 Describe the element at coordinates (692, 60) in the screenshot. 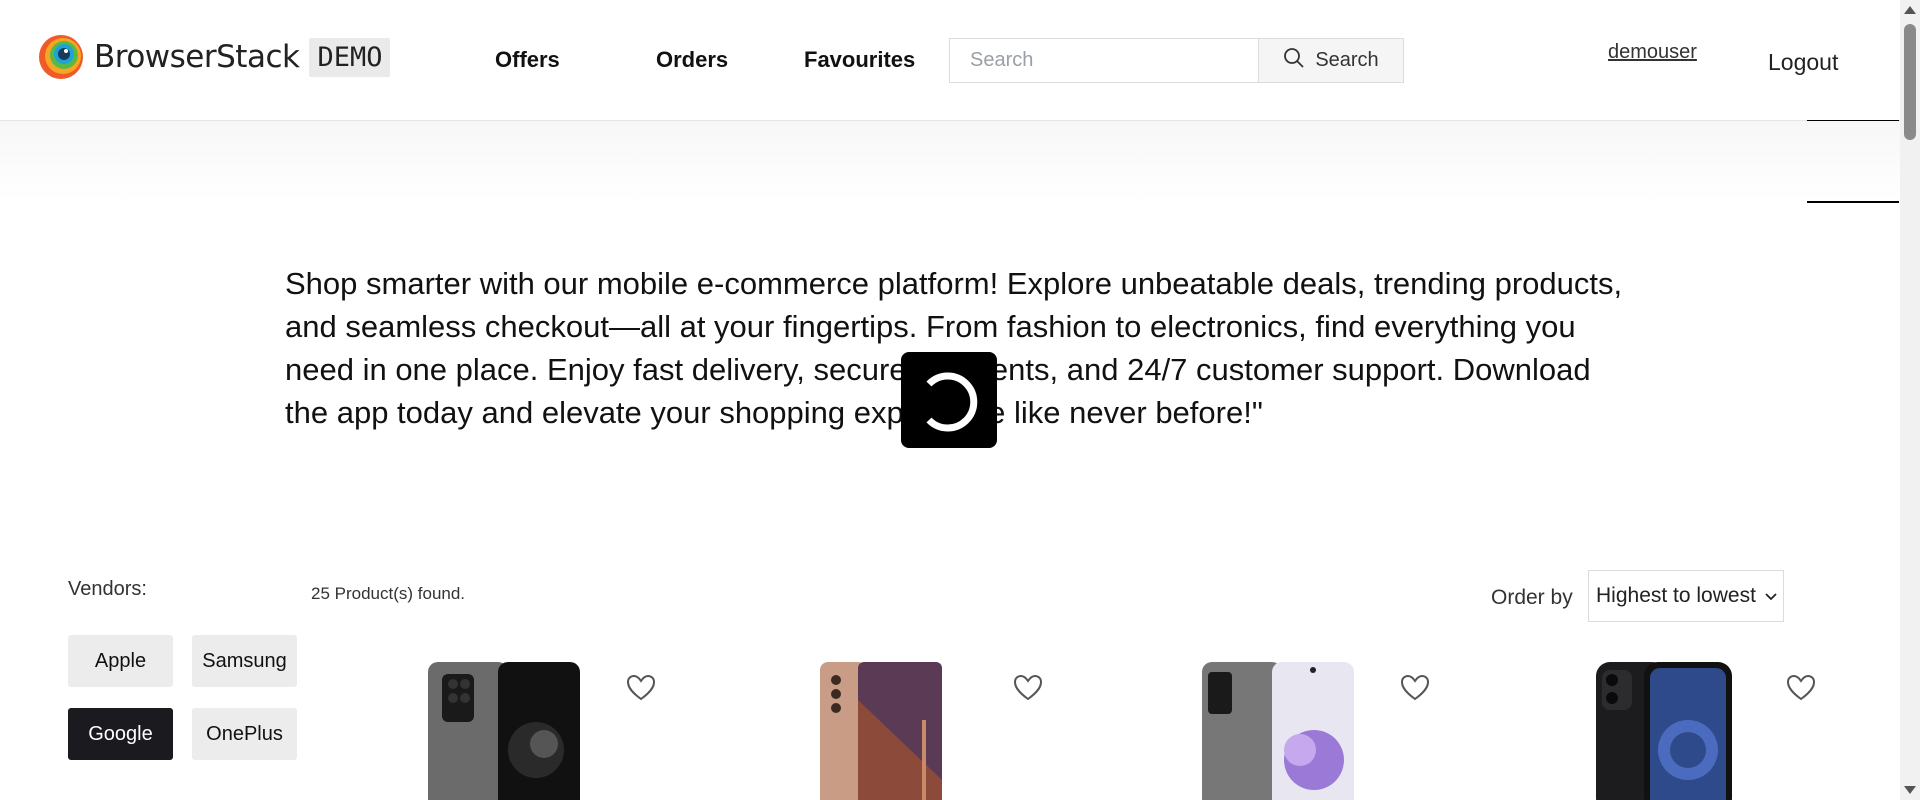

I see `nav-orders: Orders` at that location.